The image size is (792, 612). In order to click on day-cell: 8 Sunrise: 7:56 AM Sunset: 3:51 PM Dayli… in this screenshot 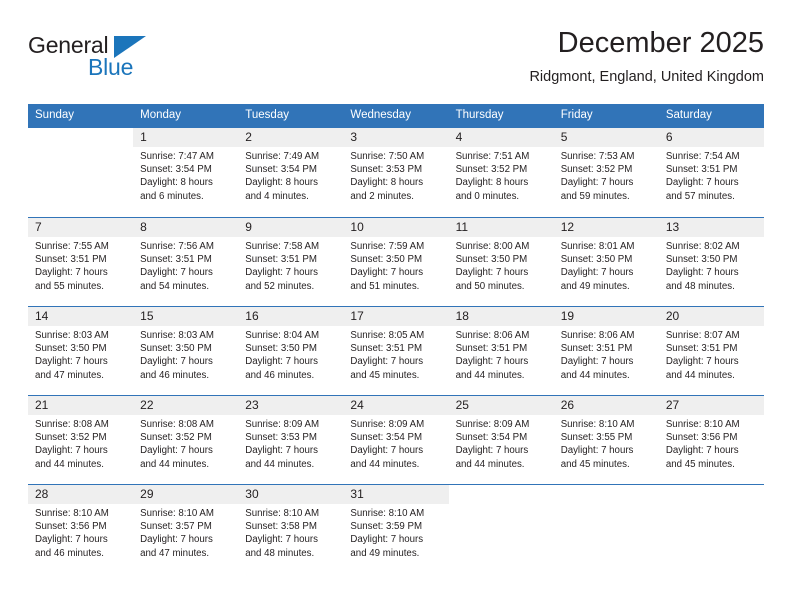, I will do `click(186, 262)`.